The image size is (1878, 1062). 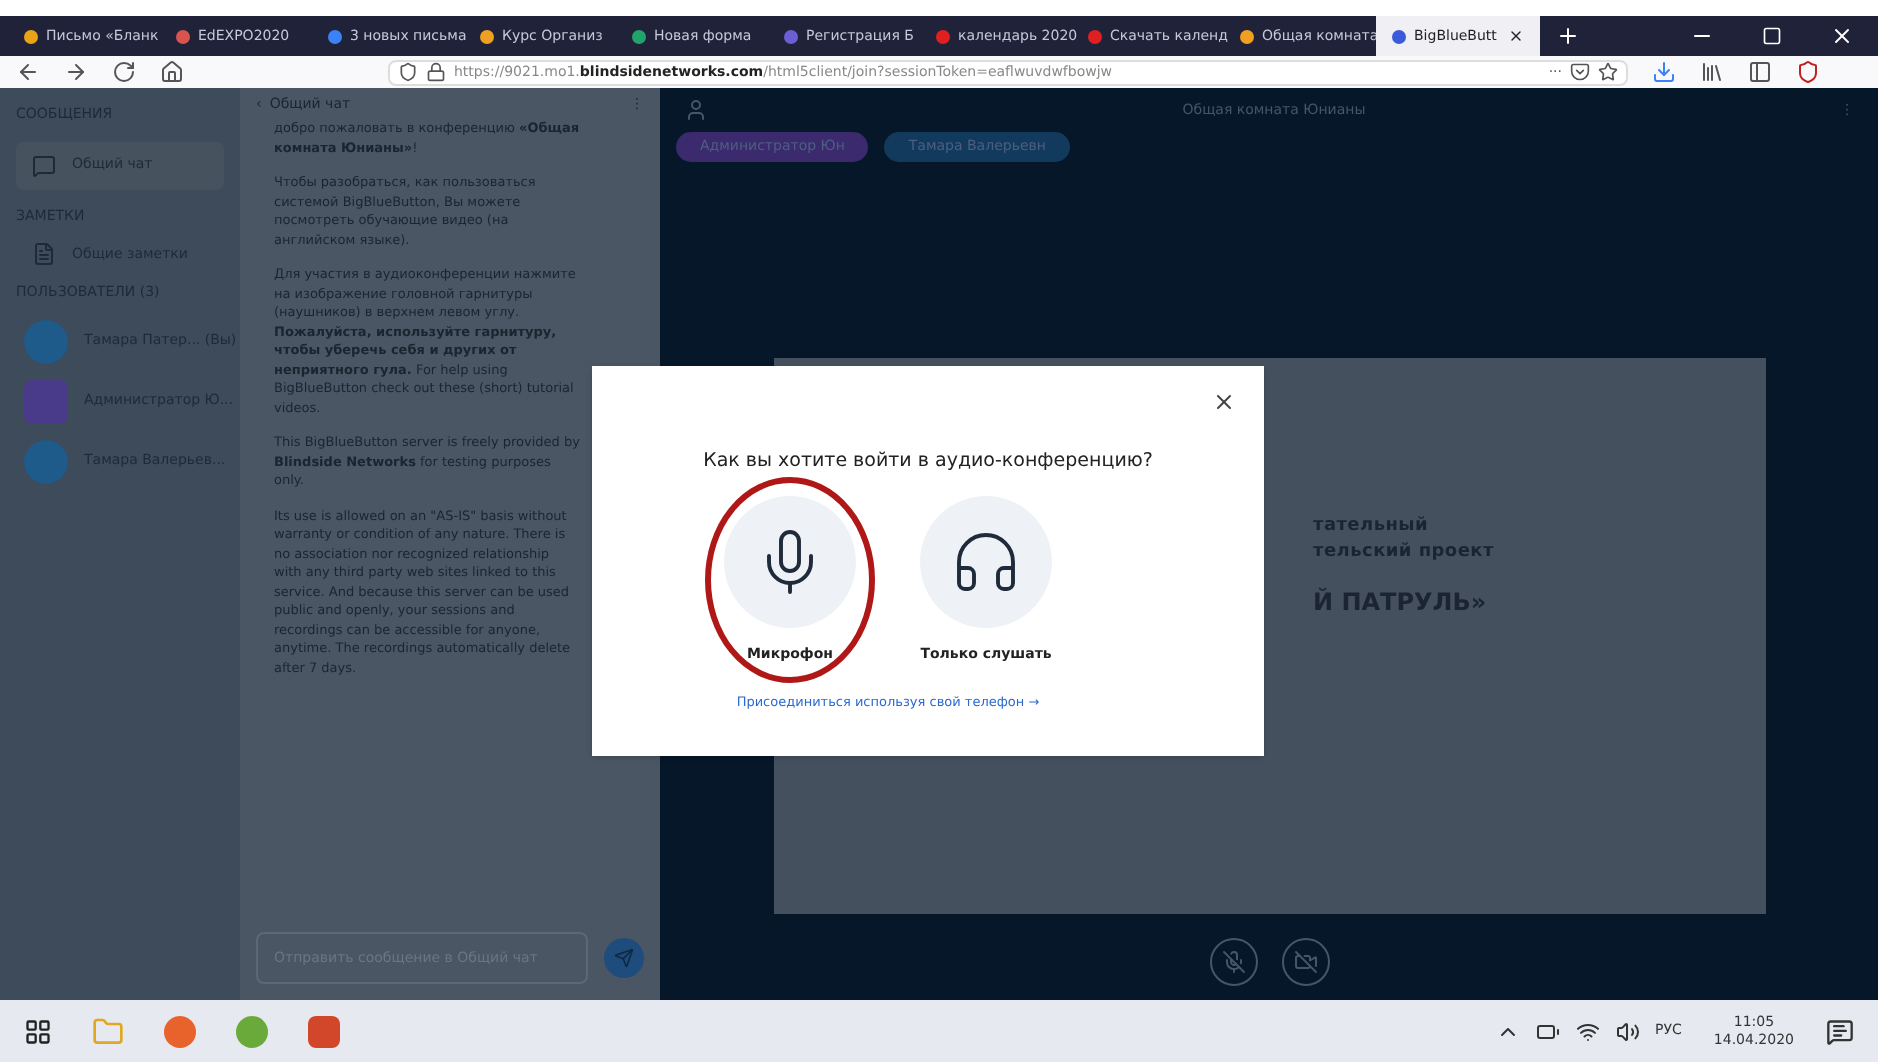 I want to click on star-icon, so click(x=1608, y=72).